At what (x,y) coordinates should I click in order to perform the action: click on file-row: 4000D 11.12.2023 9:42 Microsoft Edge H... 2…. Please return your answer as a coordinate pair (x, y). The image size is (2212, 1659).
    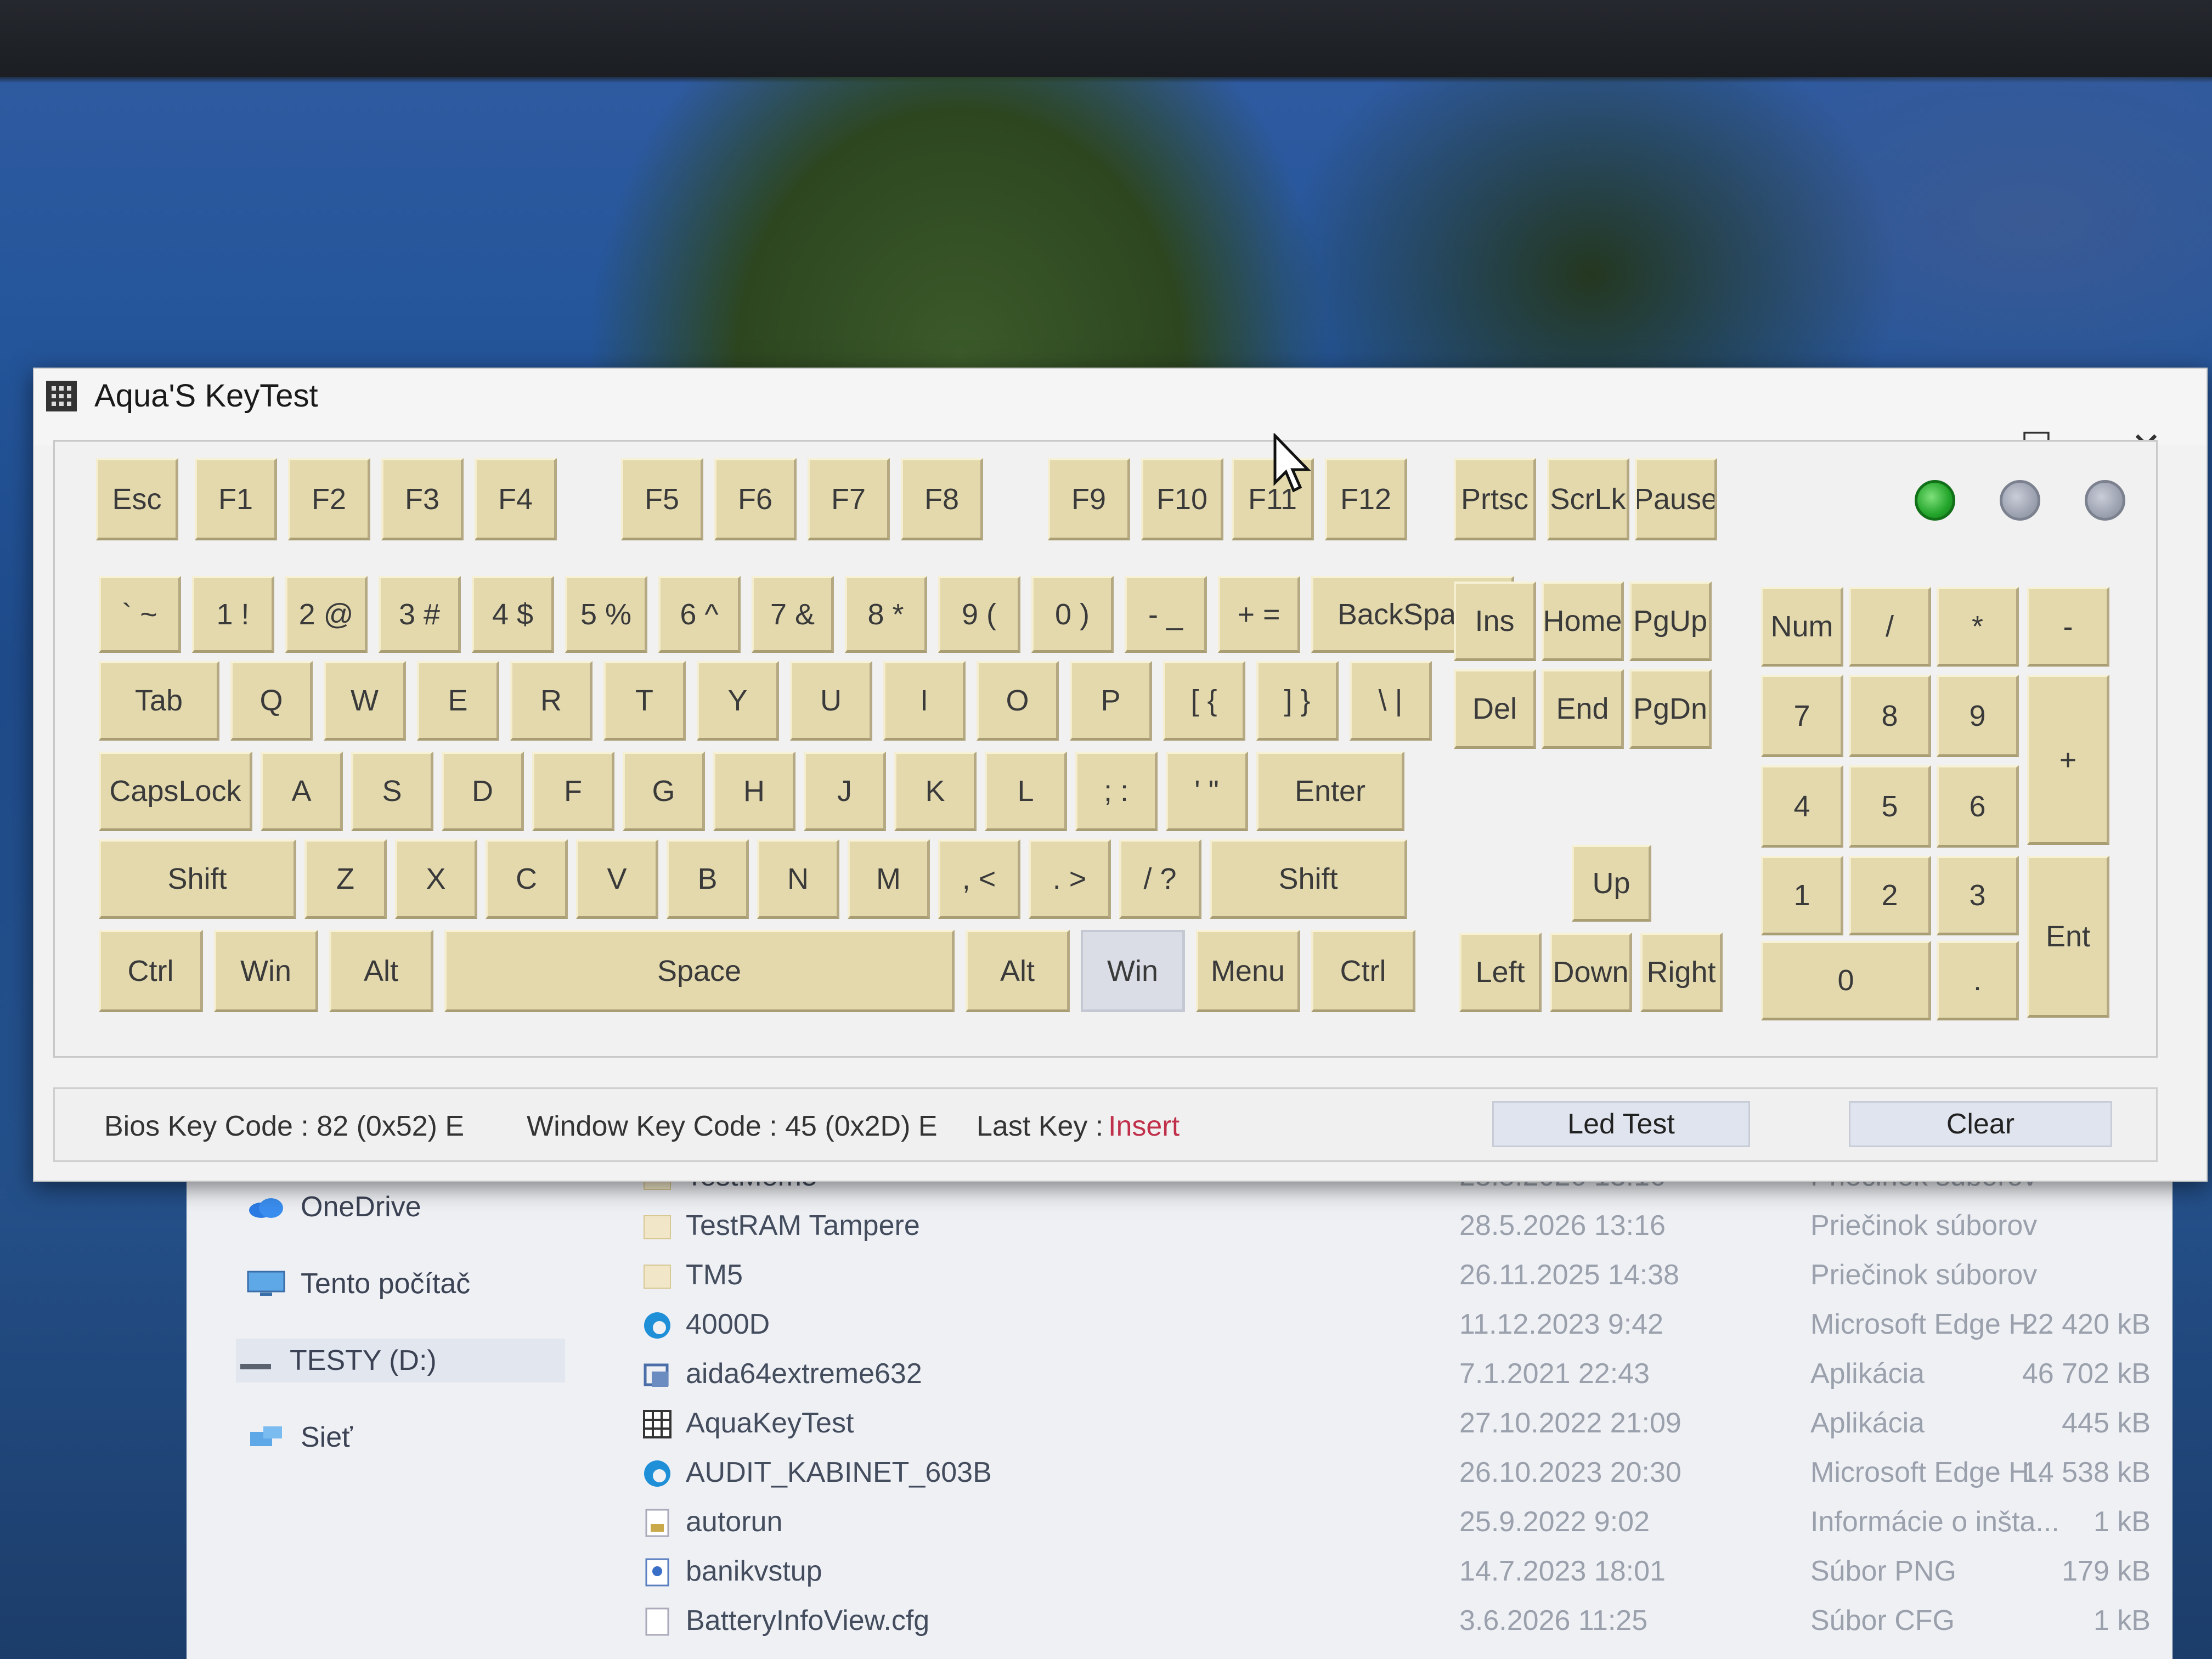
    Looking at the image, I should click on (1404, 1324).